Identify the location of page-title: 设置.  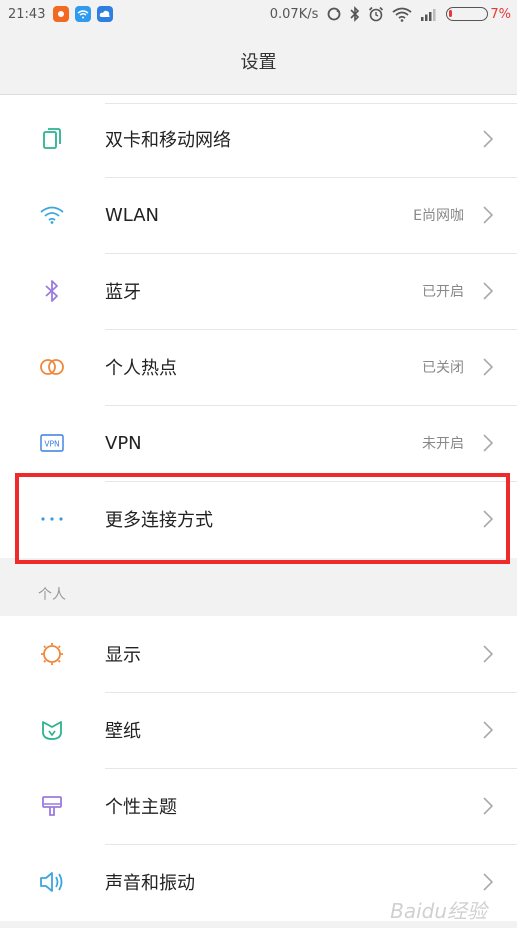
(258, 62).